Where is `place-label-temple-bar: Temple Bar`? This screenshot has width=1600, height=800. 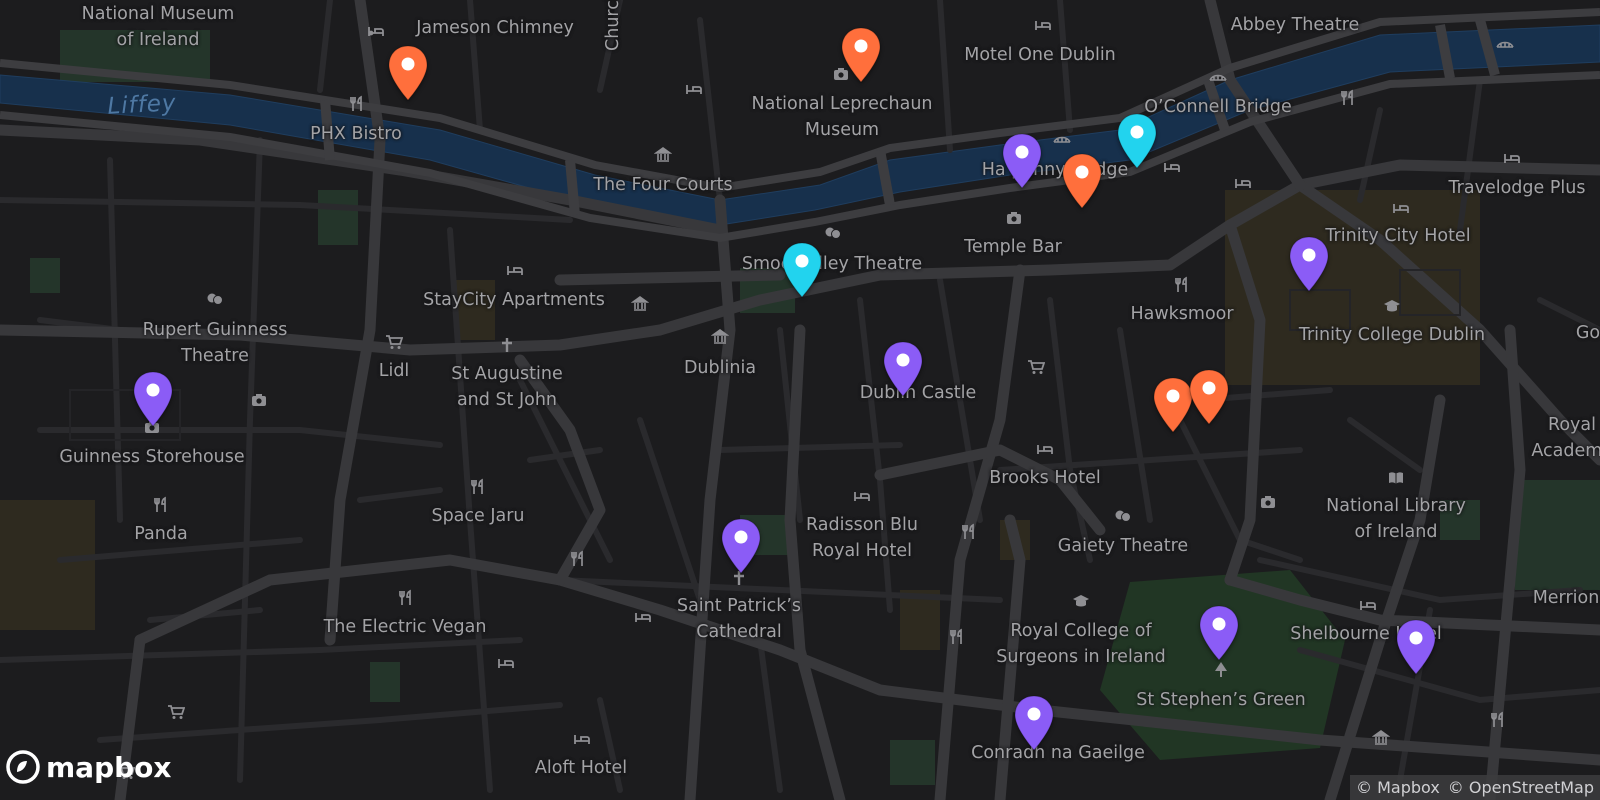
place-label-temple-bar: Temple Bar is located at coordinates (1013, 247).